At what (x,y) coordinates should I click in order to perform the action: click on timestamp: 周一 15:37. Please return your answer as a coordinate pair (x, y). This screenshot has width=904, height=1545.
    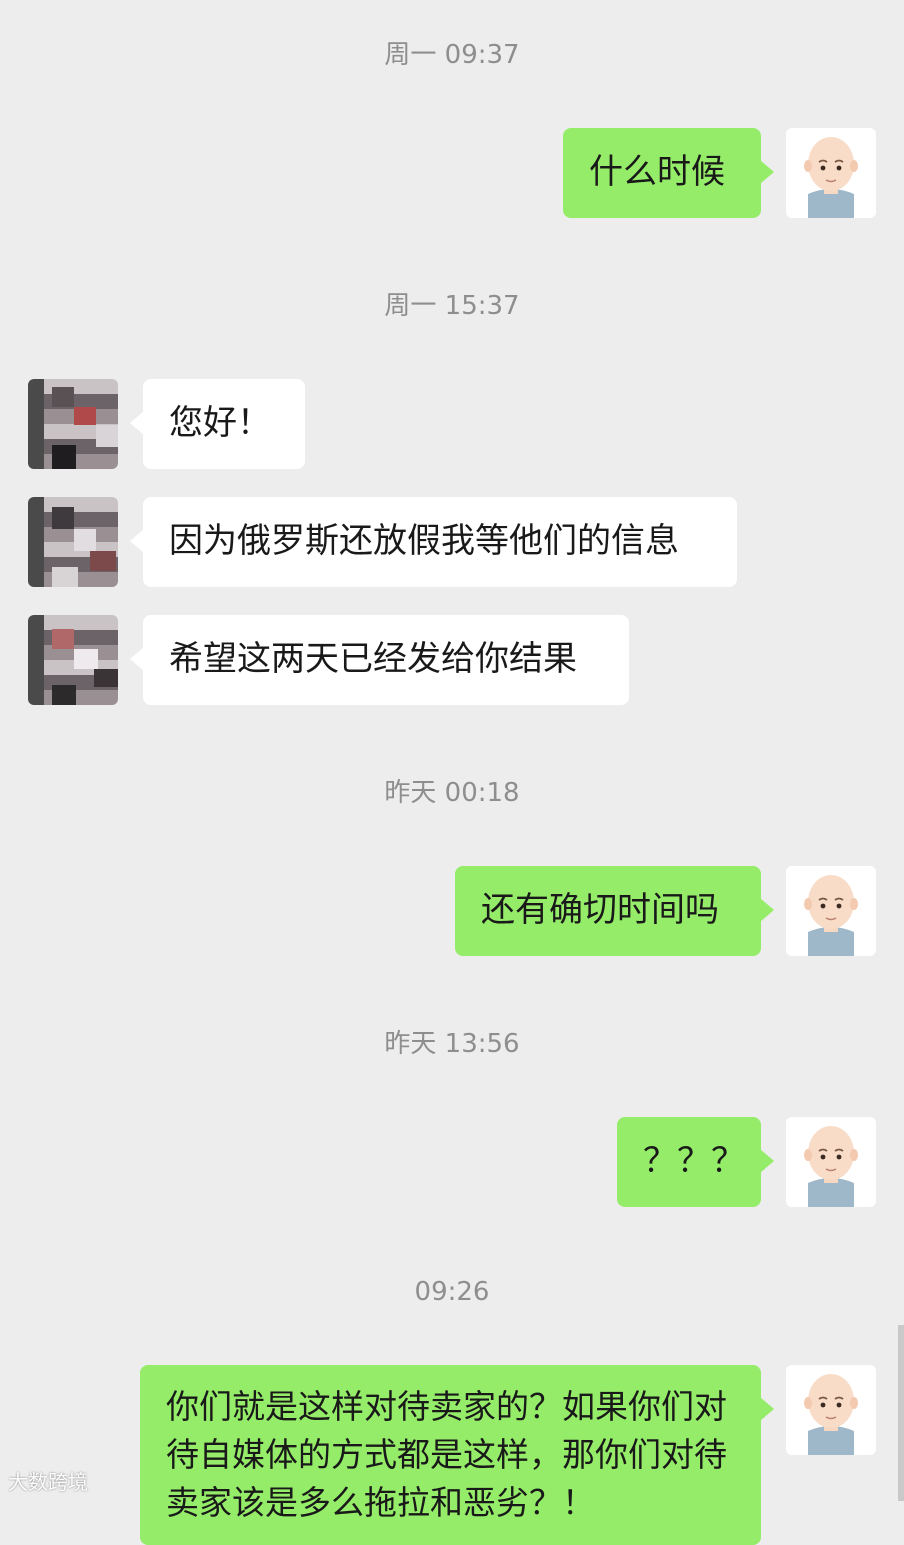
    Looking at the image, I should click on (452, 306).